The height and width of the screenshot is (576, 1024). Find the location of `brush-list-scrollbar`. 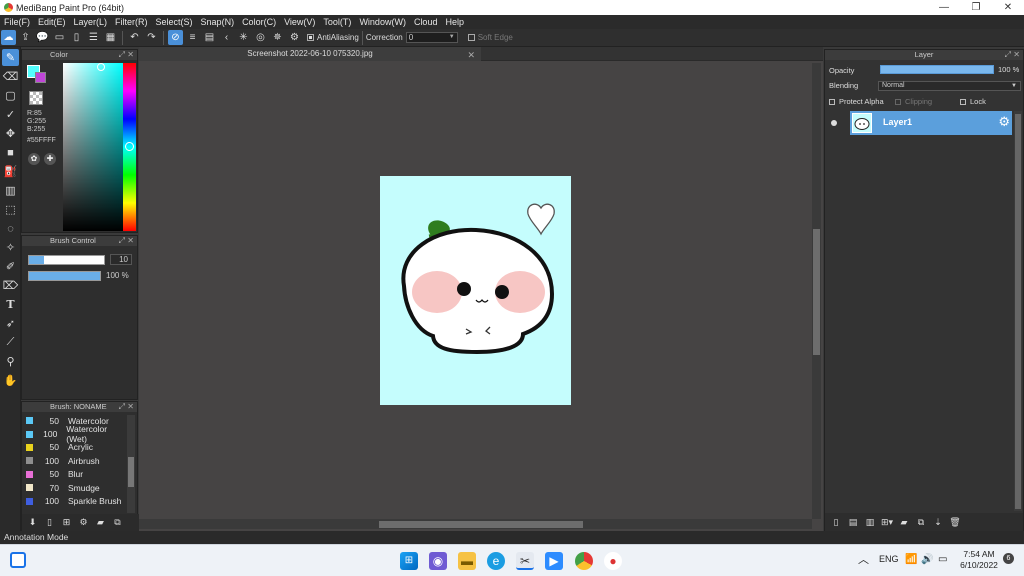

brush-list-scrollbar is located at coordinates (131, 464).